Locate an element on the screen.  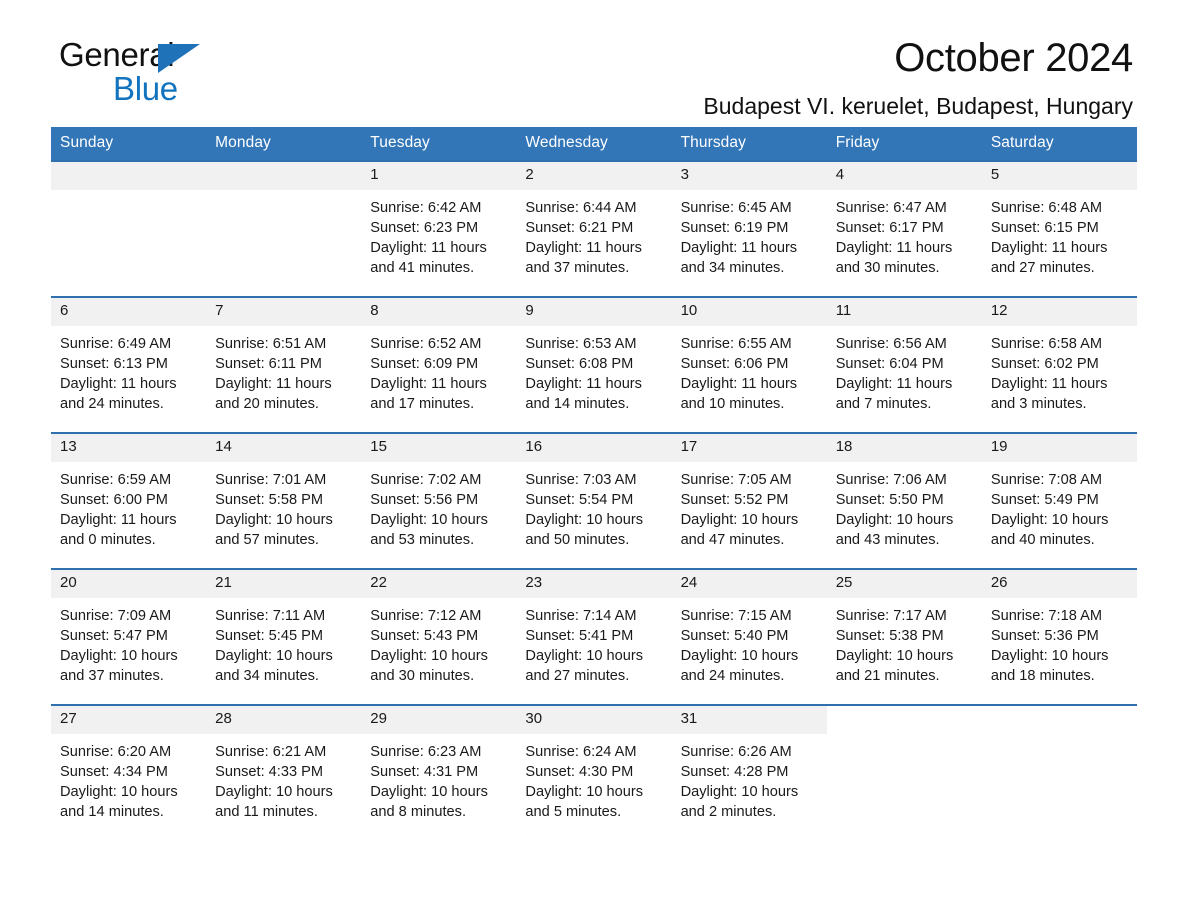
weekday-header-tuesday: Tuesday is located at coordinates (439, 144).